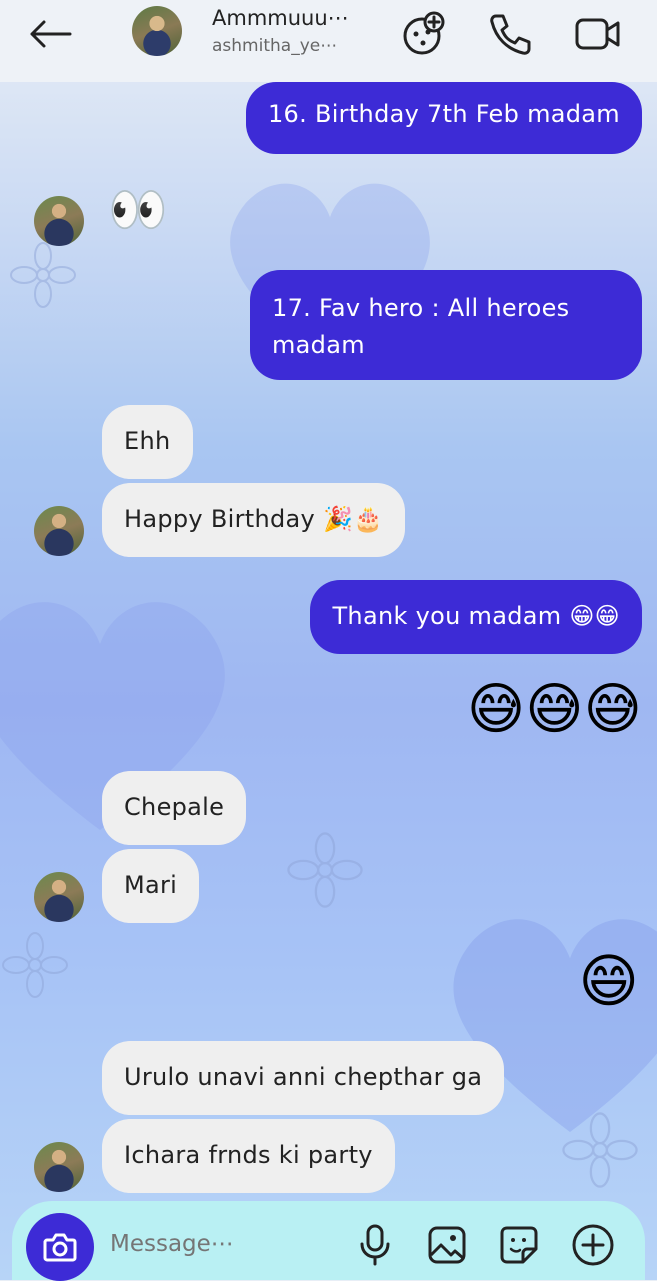 Image resolution: width=657 pixels, height=1281 pixels. Describe the element at coordinates (554, 710) in the screenshot. I see `message-emoji: 😅😅😅` at that location.